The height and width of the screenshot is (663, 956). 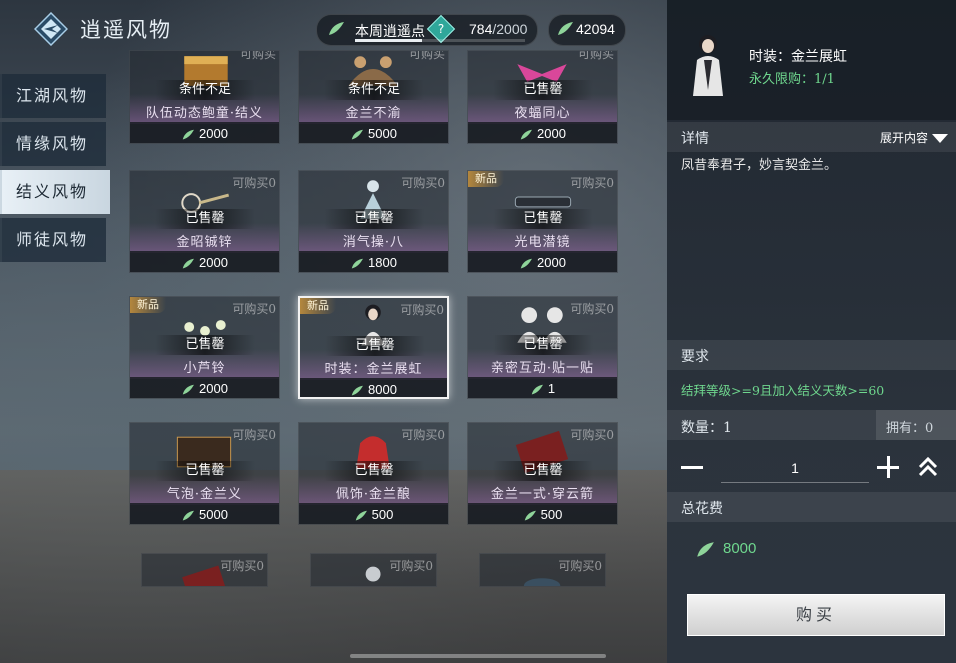 I want to click on item-card: 可购买 条件不足 队伍动态鲍童·结义 2000, so click(x=204, y=97).